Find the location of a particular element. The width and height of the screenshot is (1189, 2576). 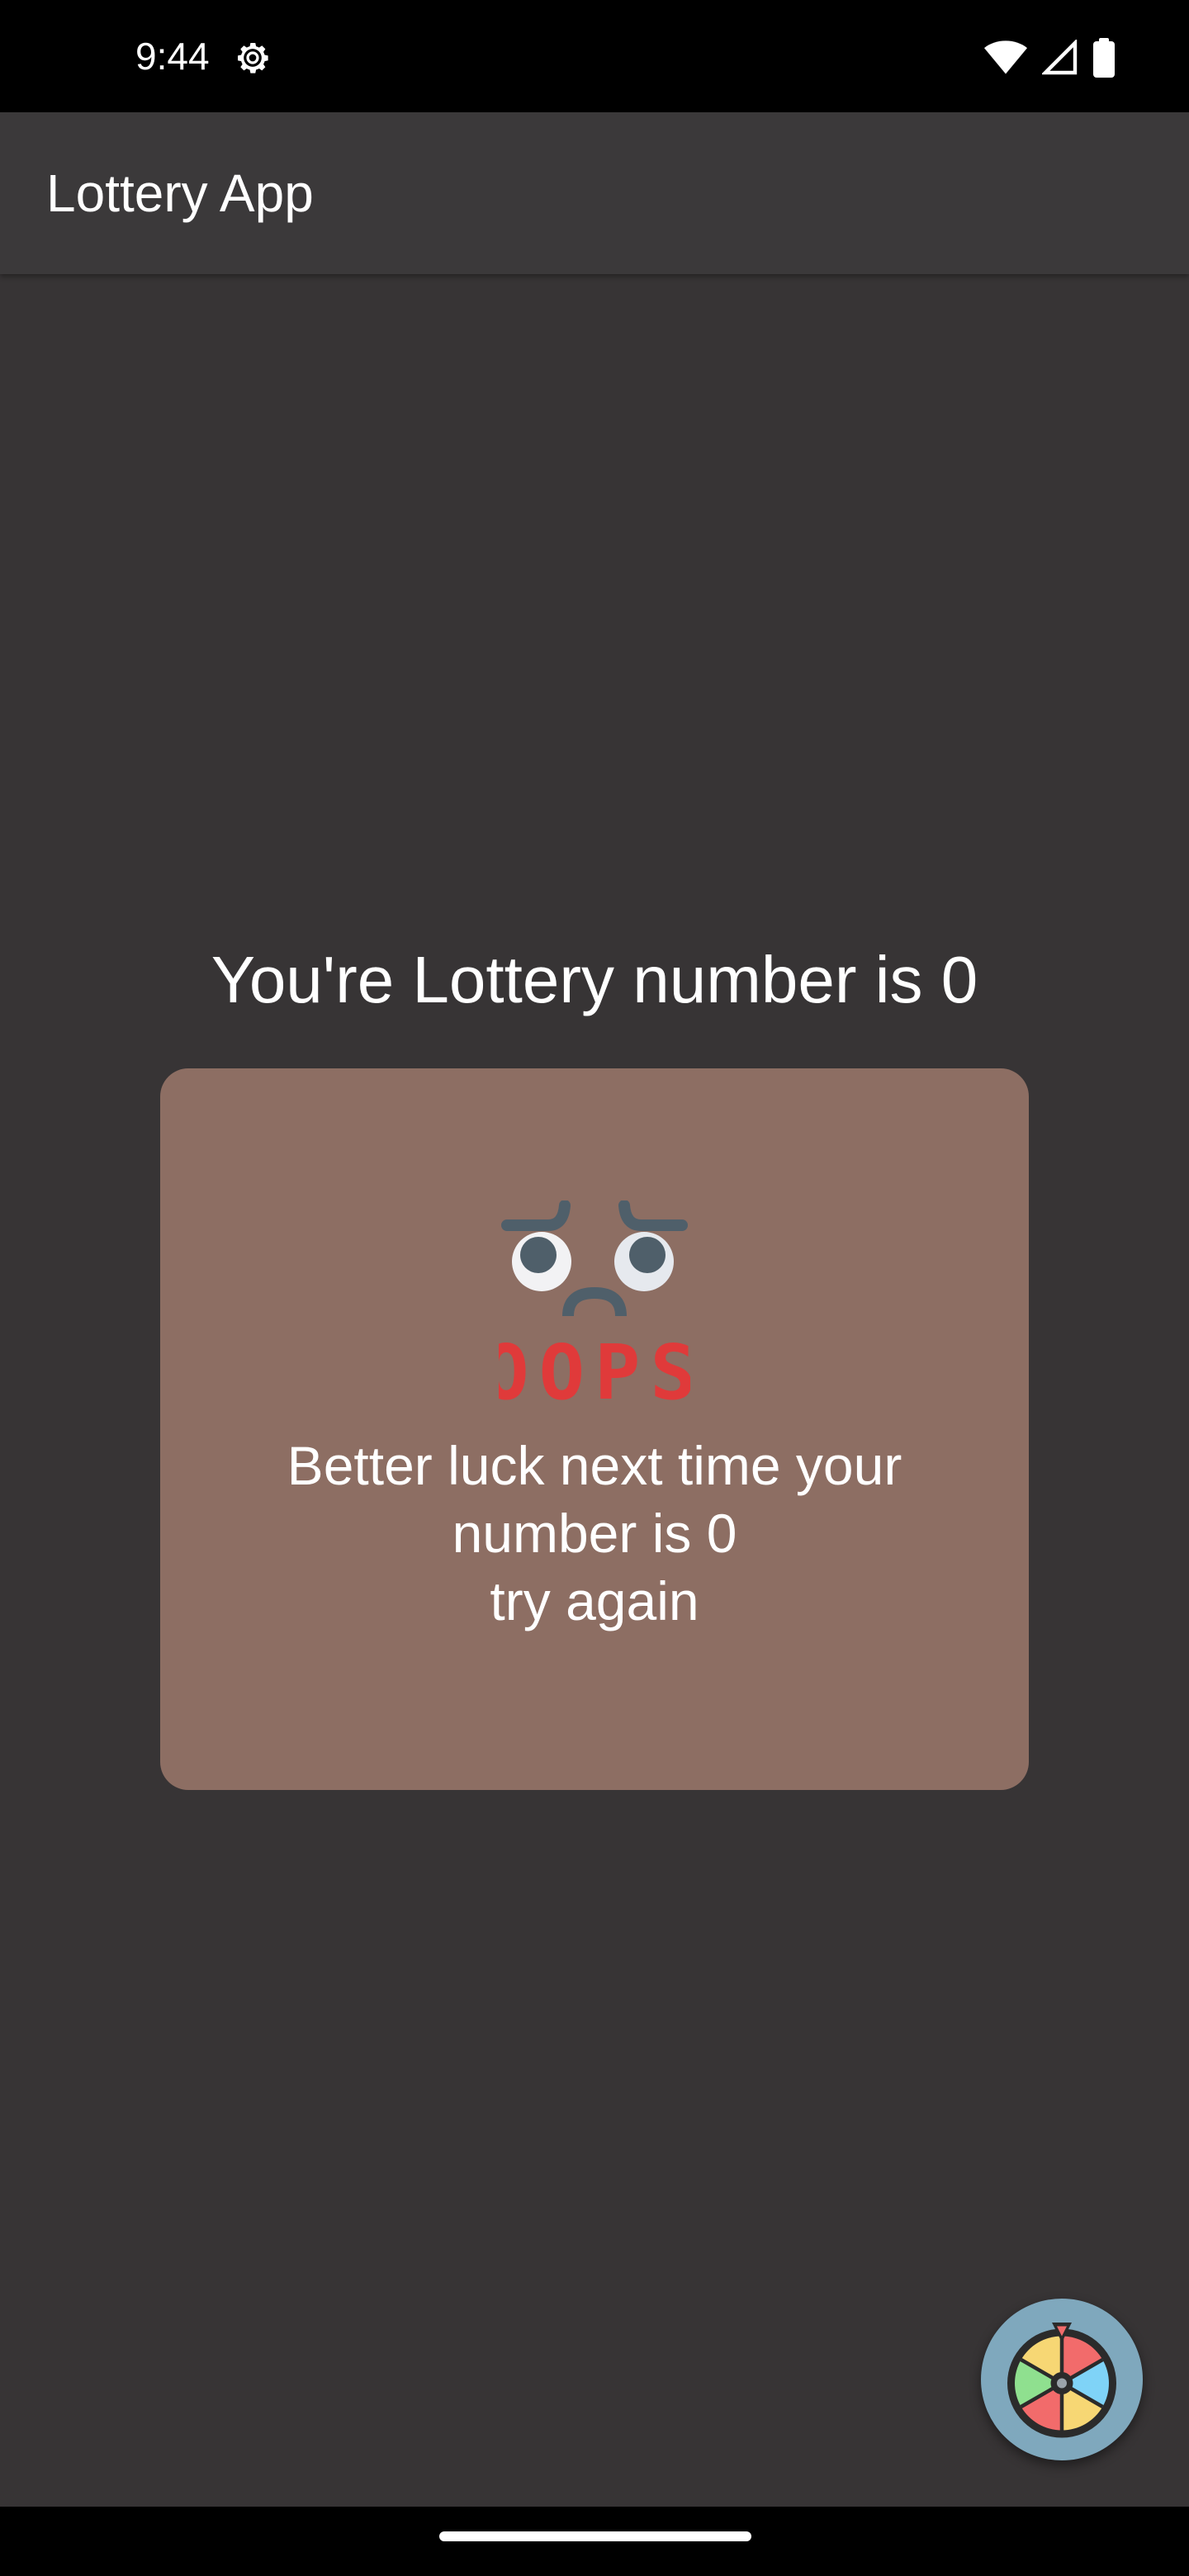

home-indicator is located at coordinates (595, 2536).